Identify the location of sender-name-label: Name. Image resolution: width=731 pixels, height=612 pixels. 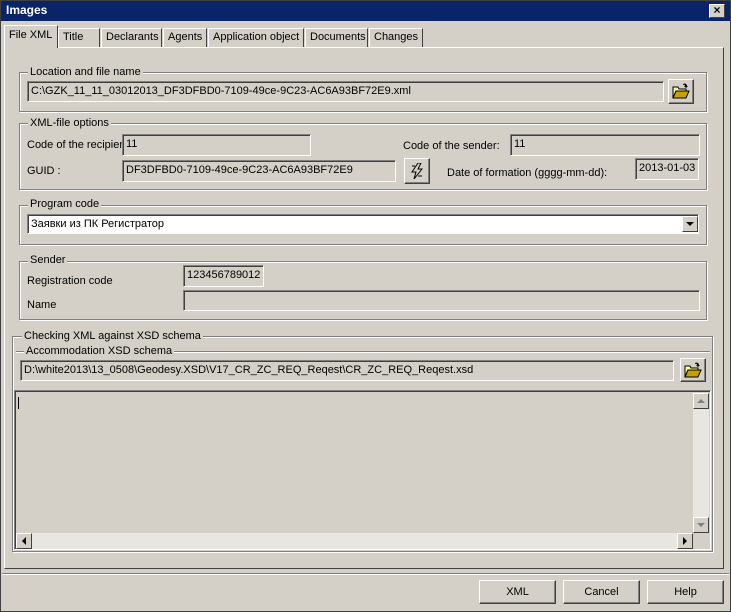
(42, 305).